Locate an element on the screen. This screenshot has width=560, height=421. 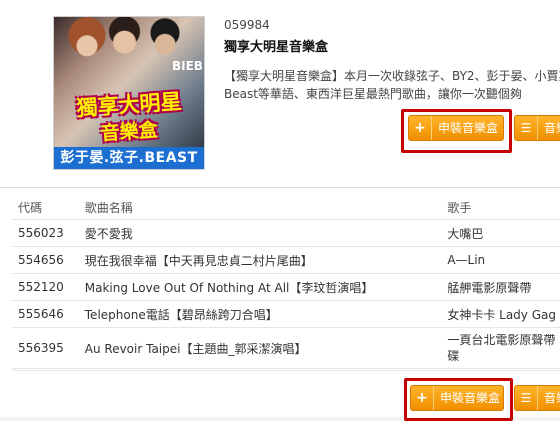
table-row: 556023 愛不愛我 大嘴巴 is located at coordinates (286, 233).